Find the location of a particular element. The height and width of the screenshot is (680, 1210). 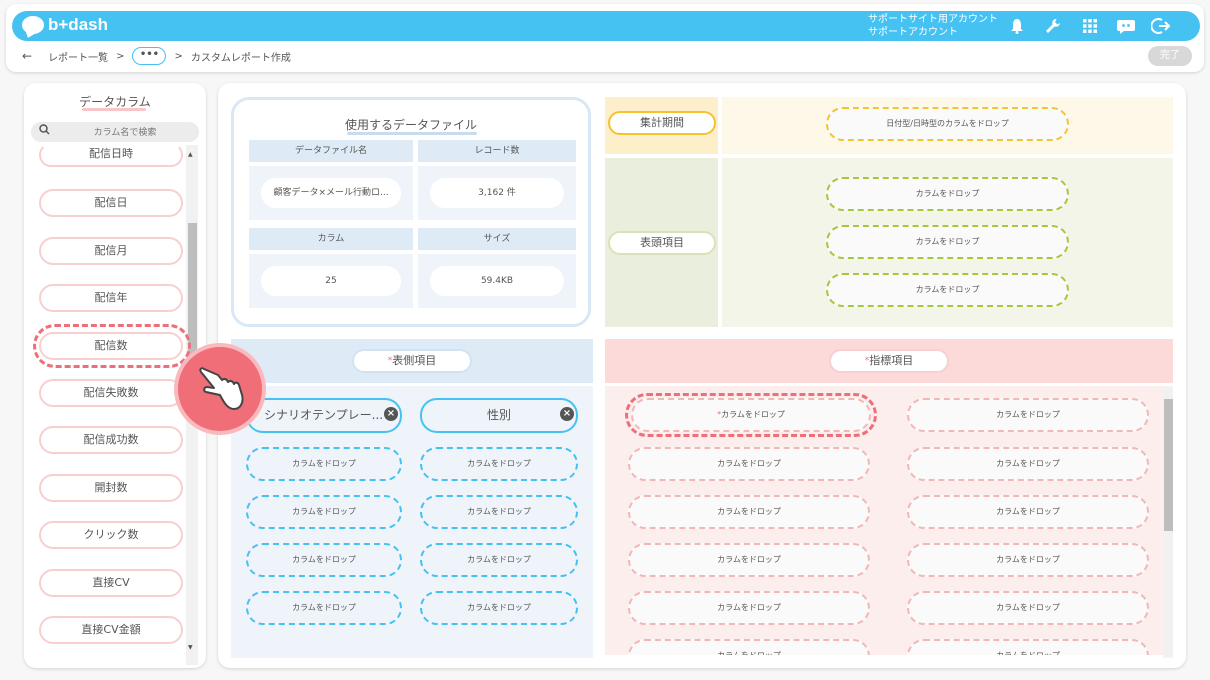

size-header: サイズ is located at coordinates (497, 239).